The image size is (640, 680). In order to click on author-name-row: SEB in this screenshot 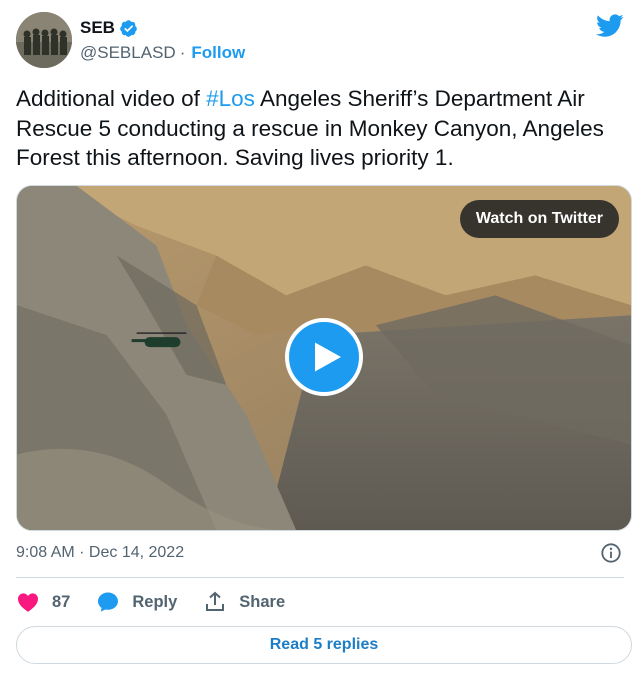, I will do `click(109, 28)`.